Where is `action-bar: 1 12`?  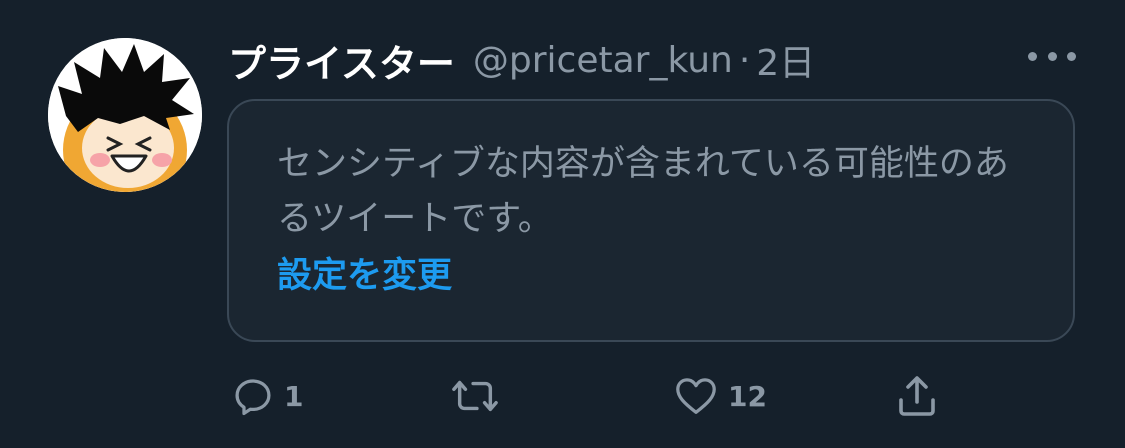 action-bar: 1 12 is located at coordinates (562, 396).